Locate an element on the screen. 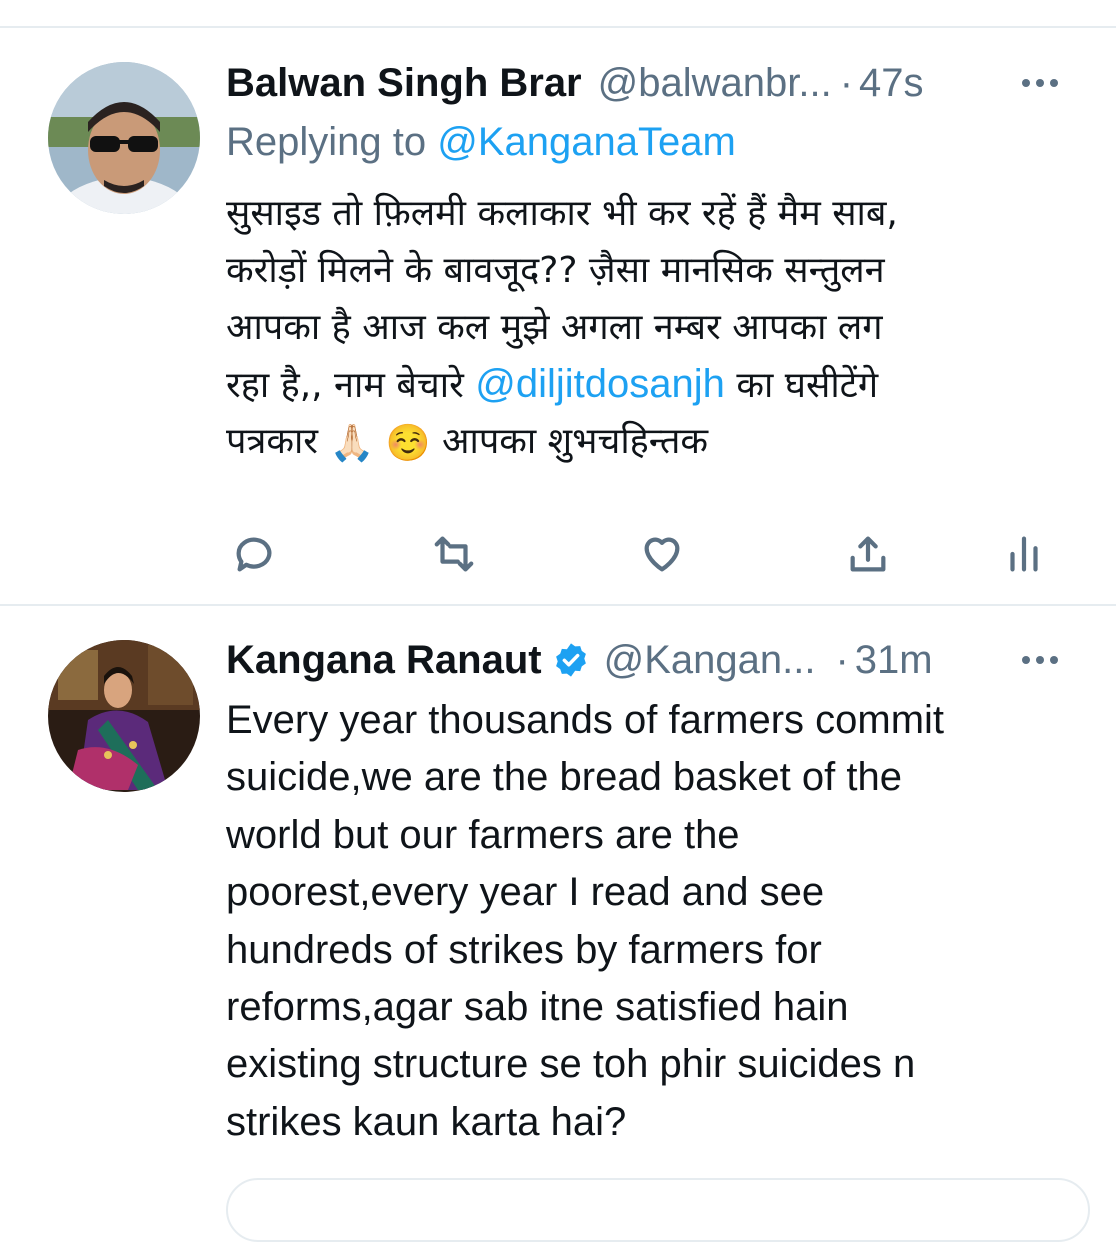 The image size is (1116, 1242). retweet-icon is located at coordinates (454, 554).